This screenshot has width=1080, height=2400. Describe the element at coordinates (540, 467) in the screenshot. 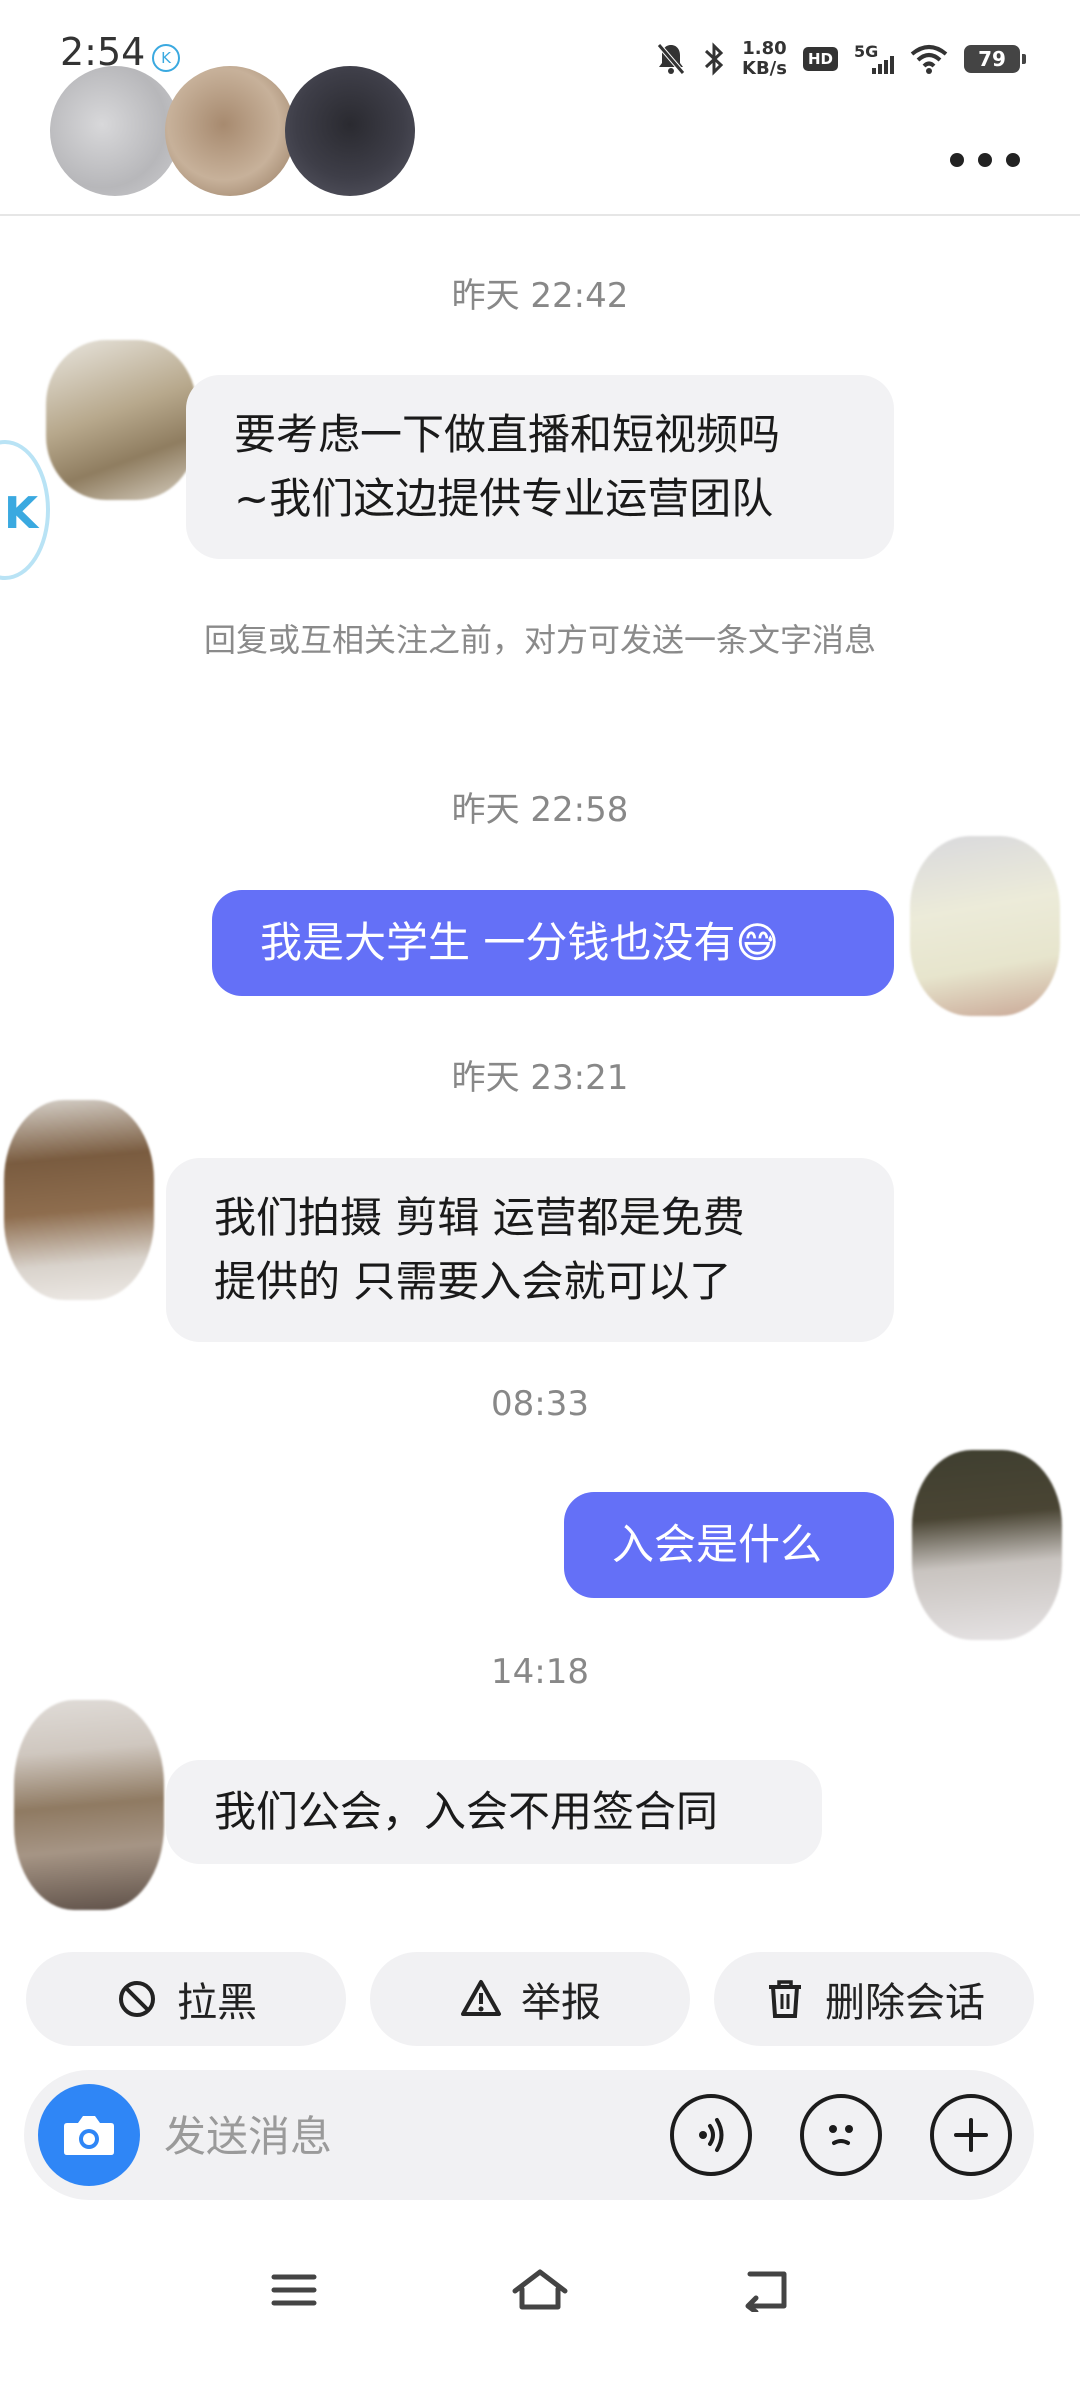

I see `incoming-message: 要考虑一下做直播和短视频吗 ~我们这边提供专业运营团队` at that location.